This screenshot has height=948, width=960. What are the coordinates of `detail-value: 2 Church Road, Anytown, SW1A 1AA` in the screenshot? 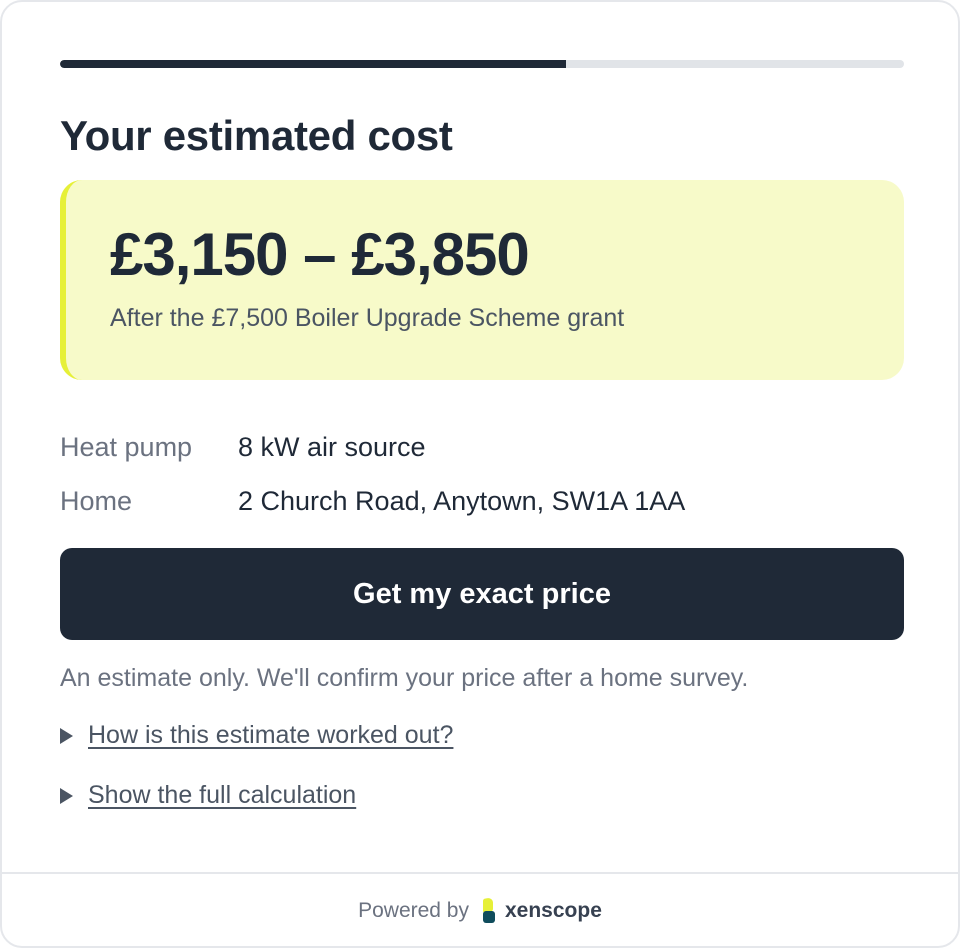 It's located at (462, 500).